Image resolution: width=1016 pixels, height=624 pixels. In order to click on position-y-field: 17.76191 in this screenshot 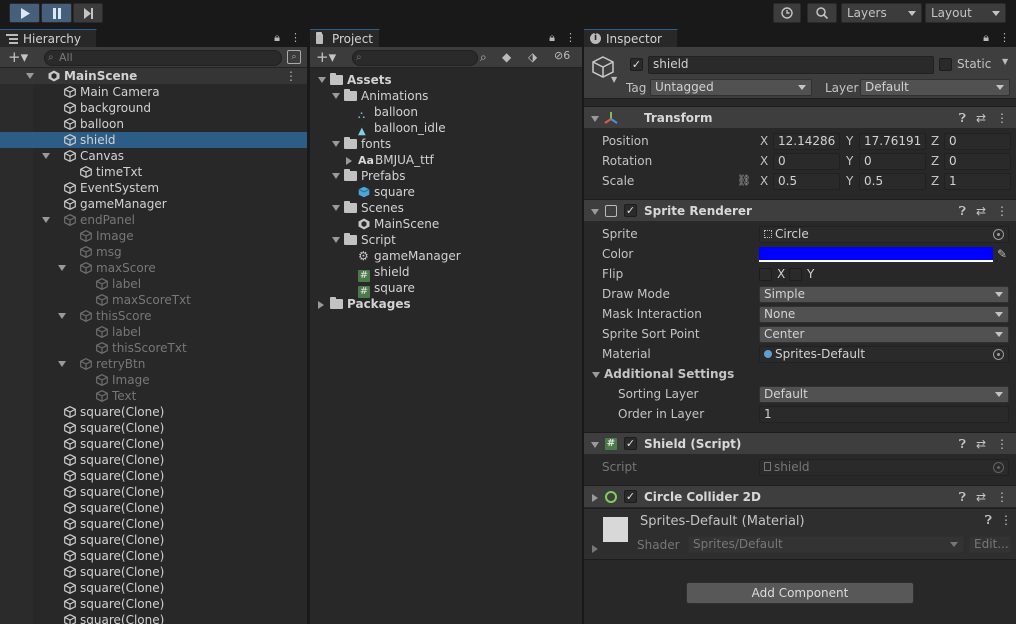, I will do `click(892, 141)`.